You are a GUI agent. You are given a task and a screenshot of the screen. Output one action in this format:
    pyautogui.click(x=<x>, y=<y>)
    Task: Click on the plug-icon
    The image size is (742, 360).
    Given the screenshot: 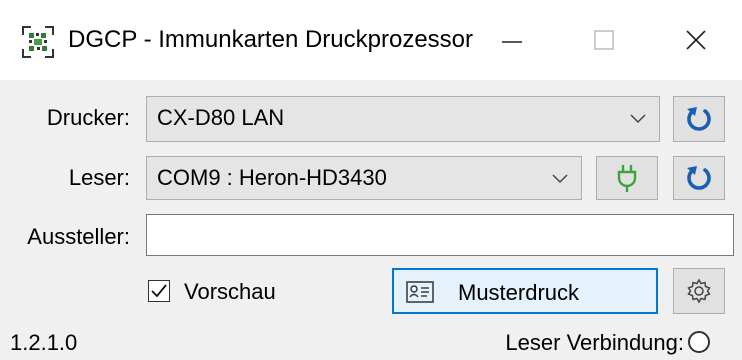 What is the action you would take?
    pyautogui.click(x=627, y=178)
    